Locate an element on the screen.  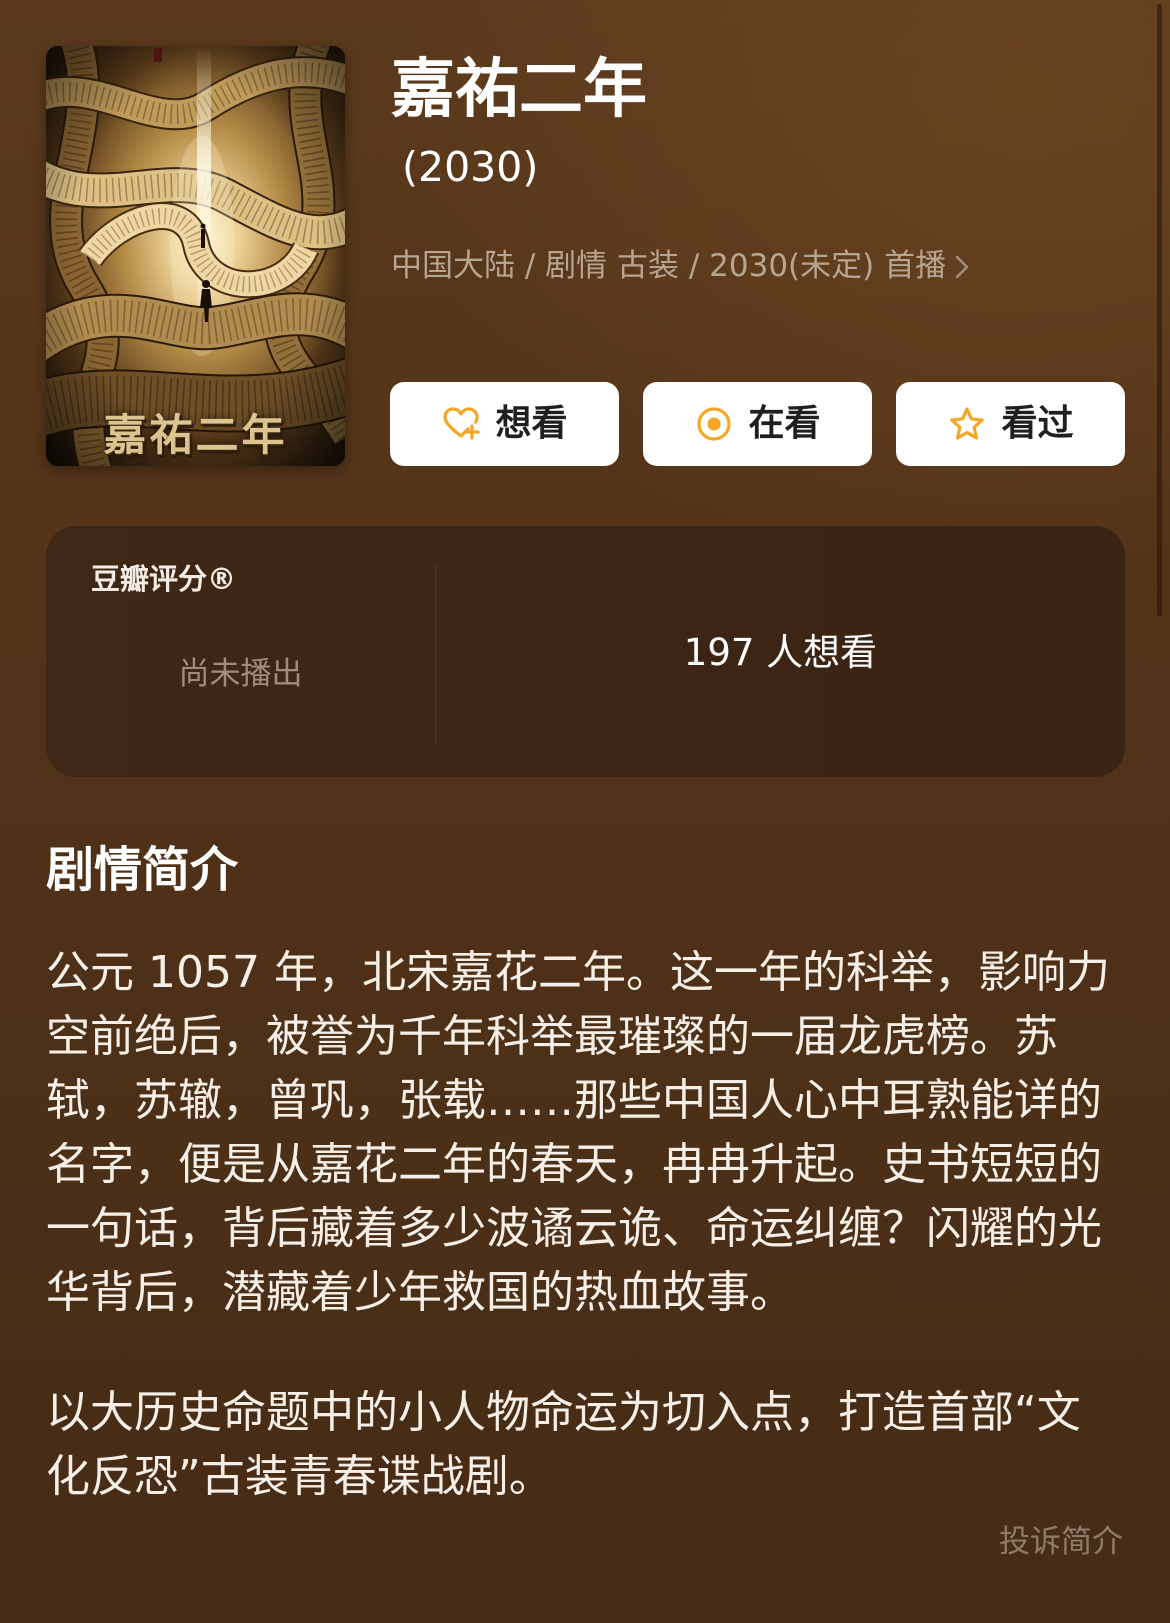
wish-count: 197 人想看 is located at coordinates (780, 652).